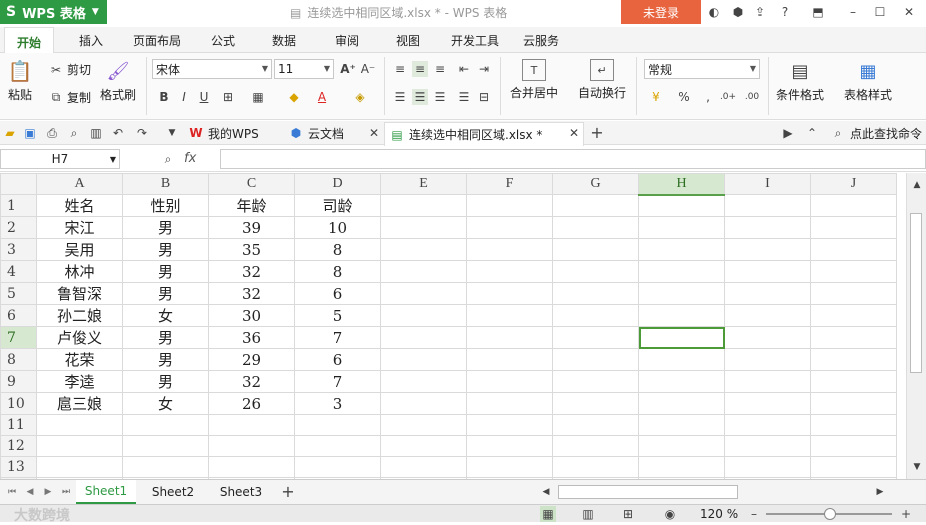  I want to click on print-icon: ⎙, so click(52, 133).